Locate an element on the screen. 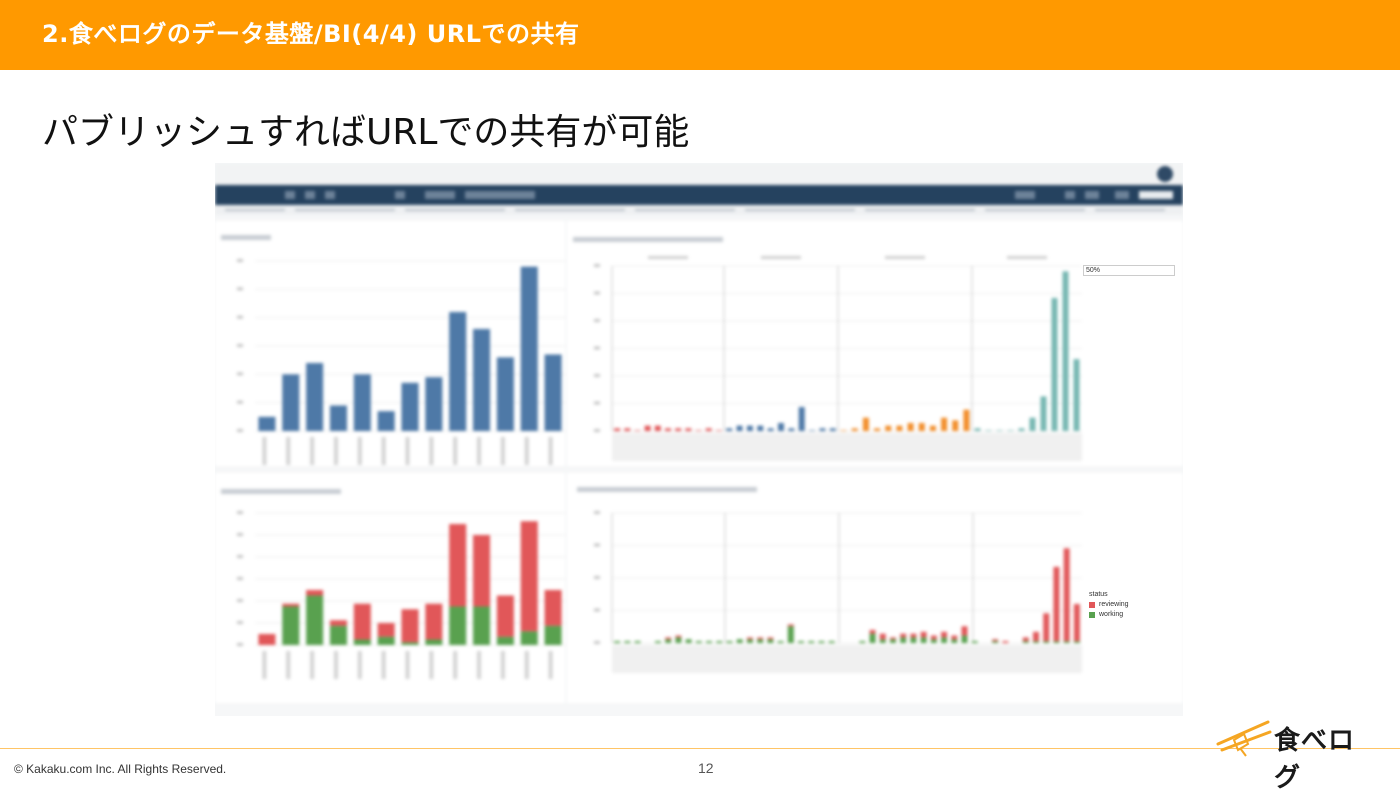 The height and width of the screenshot is (794, 1400). legend-item-working: working is located at coordinates (1109, 614).